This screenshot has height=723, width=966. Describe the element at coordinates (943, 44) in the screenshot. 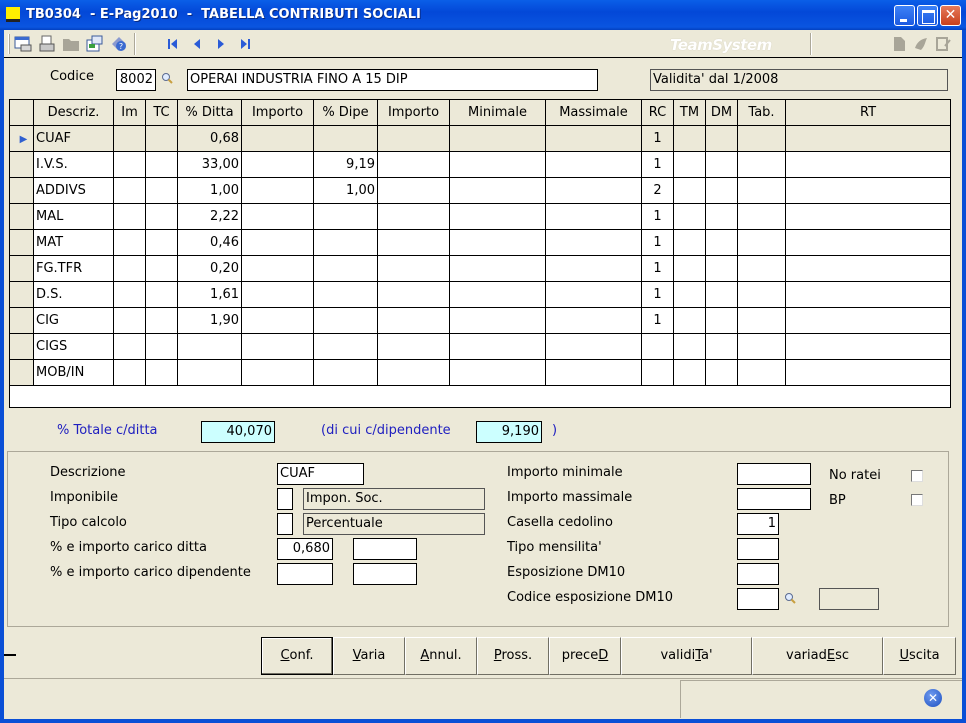

I see `notes-icon` at that location.